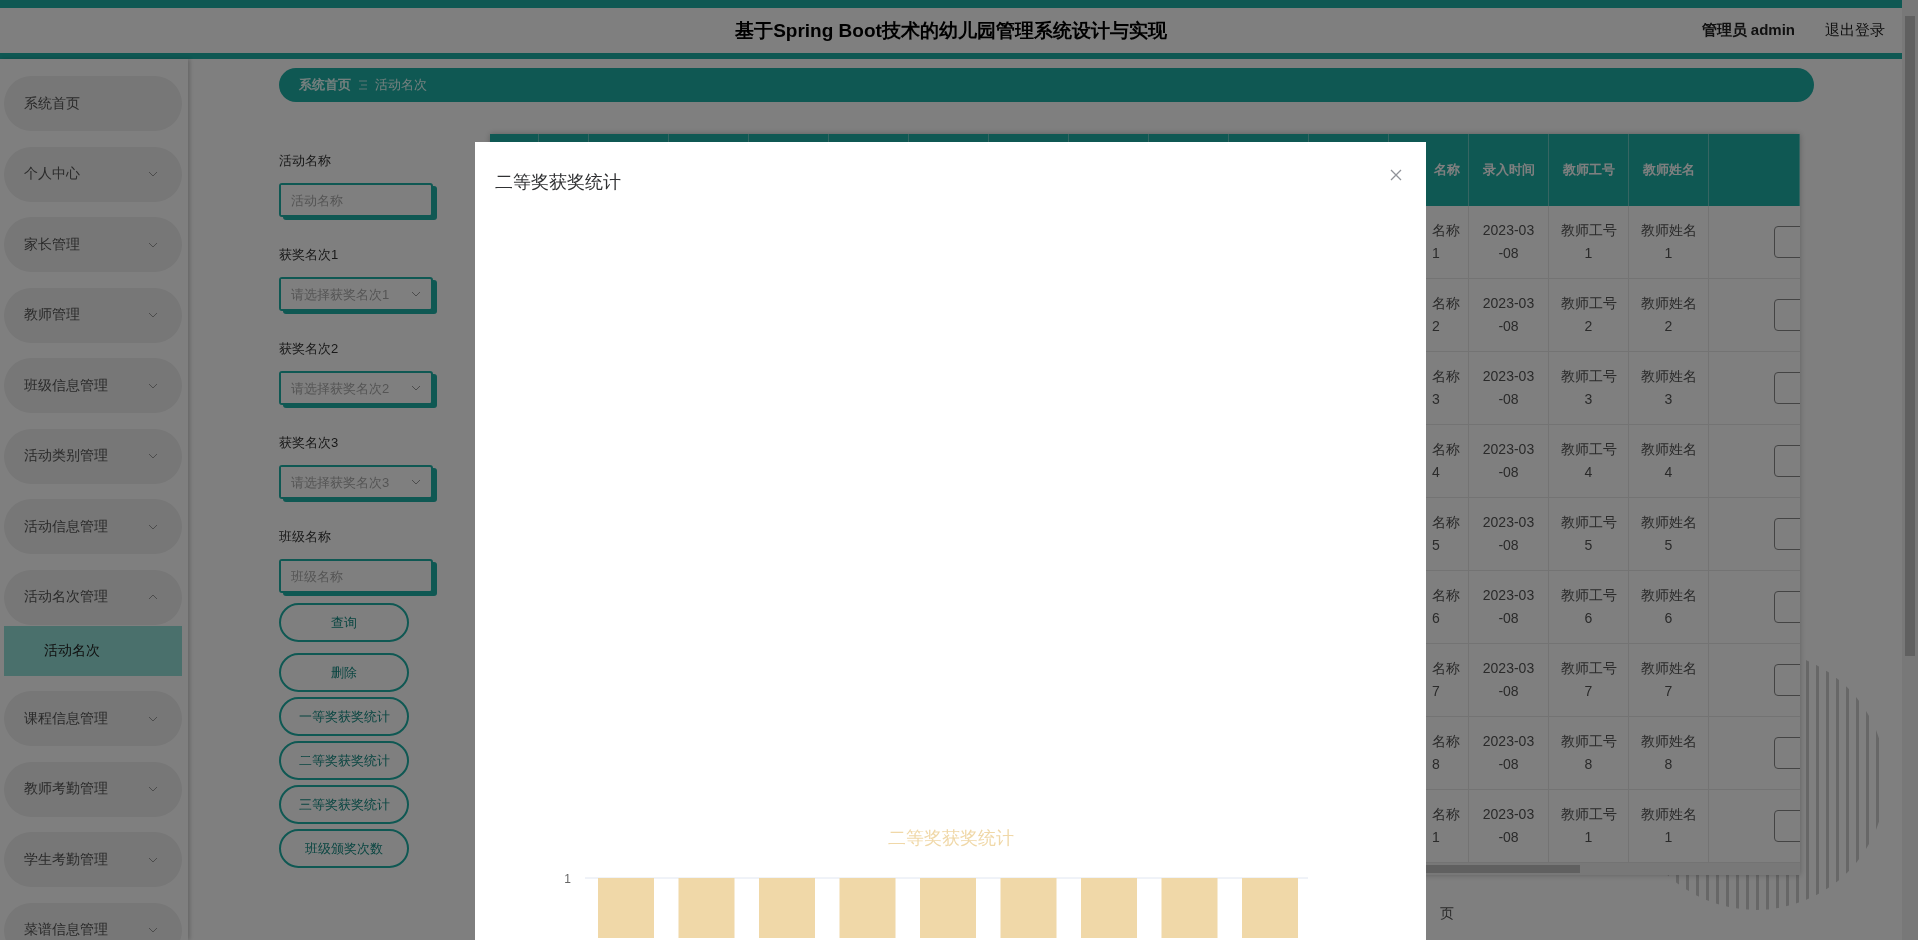 The height and width of the screenshot is (940, 1918). I want to click on action-button: 删除, so click(344, 672).